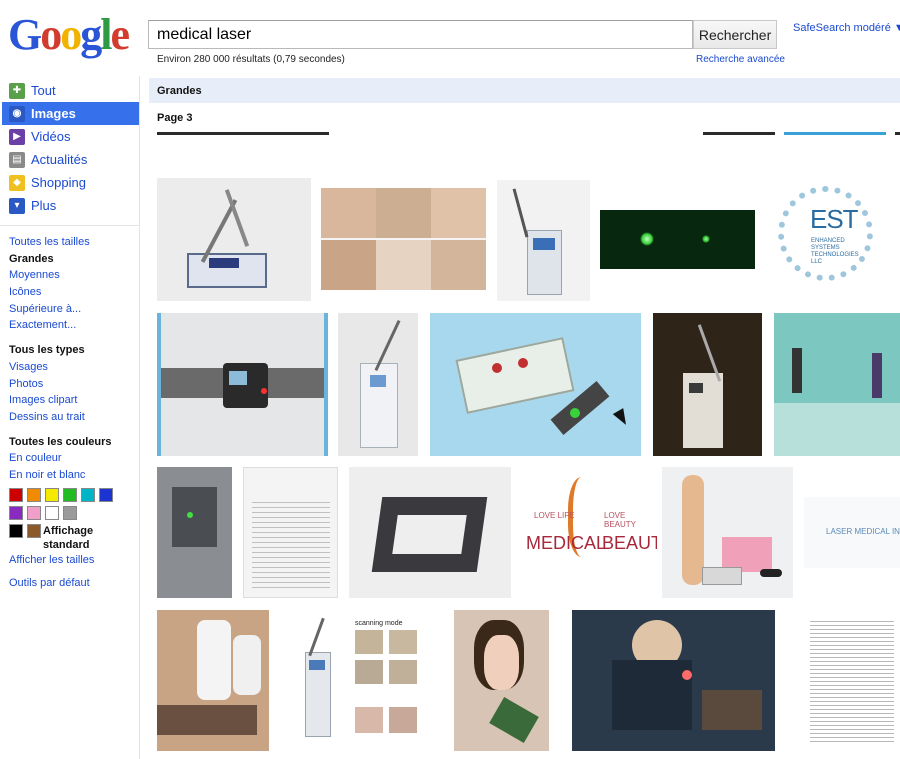  What do you see at coordinates (58, 182) in the screenshot?
I see `nav-item-label: Shopping` at bounding box center [58, 182].